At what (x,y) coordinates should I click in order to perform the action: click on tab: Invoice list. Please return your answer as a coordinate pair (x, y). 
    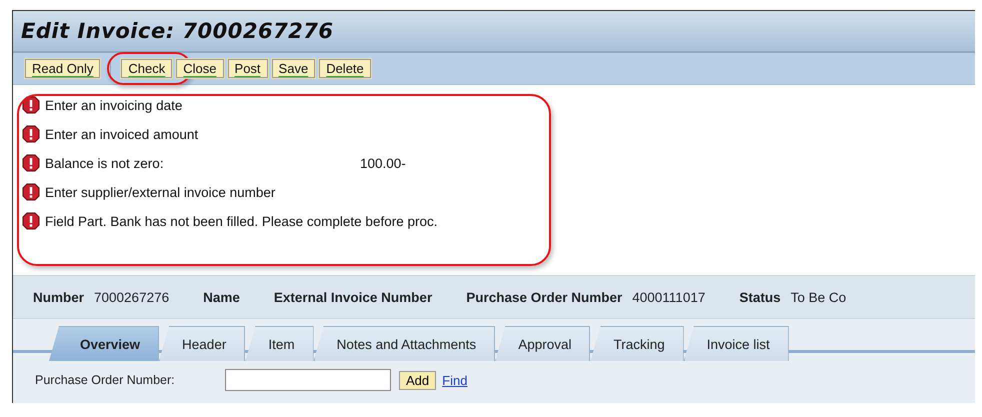
    Looking at the image, I should click on (736, 343).